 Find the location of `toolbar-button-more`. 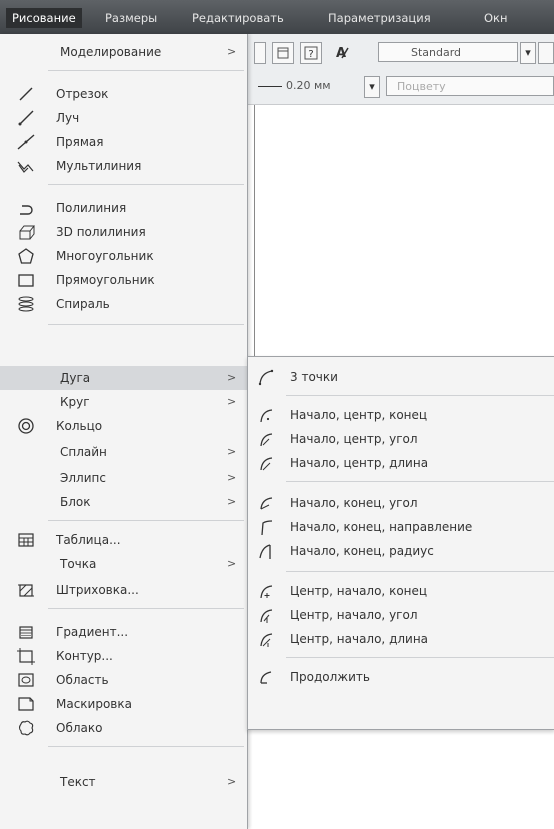

toolbar-button-more is located at coordinates (546, 53).